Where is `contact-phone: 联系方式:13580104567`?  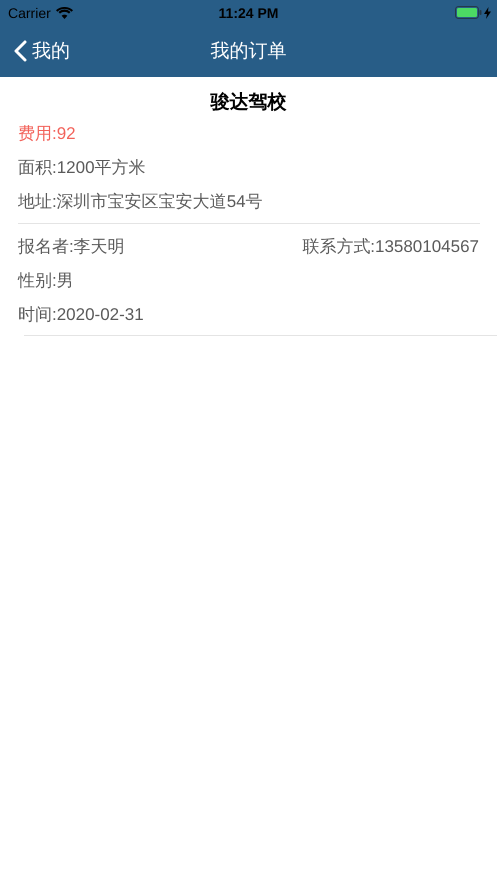
contact-phone: 联系方式:13580104567 is located at coordinates (390, 247).